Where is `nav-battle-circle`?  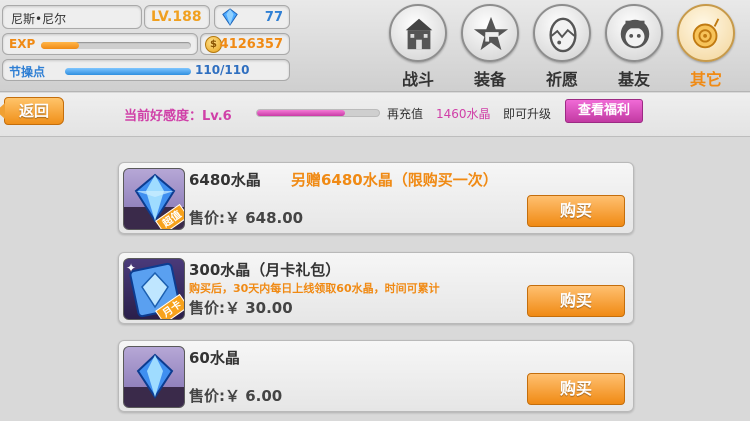 nav-battle-circle is located at coordinates (418, 33).